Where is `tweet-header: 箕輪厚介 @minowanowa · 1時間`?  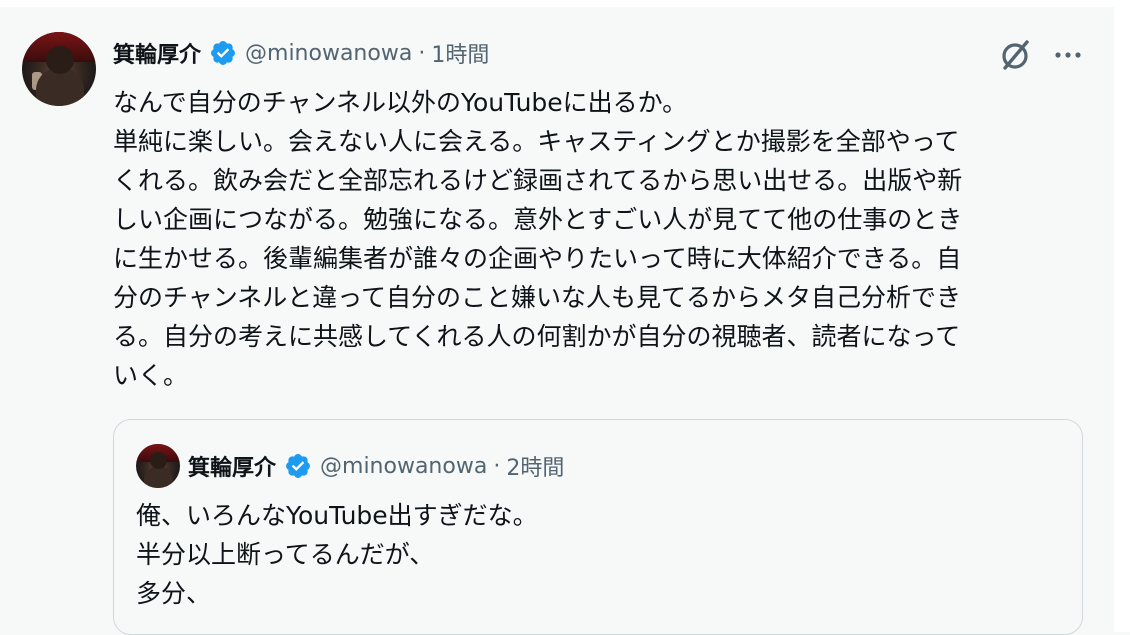 tweet-header: 箕輪厚介 @minowanowa · 1時間 is located at coordinates (301, 53).